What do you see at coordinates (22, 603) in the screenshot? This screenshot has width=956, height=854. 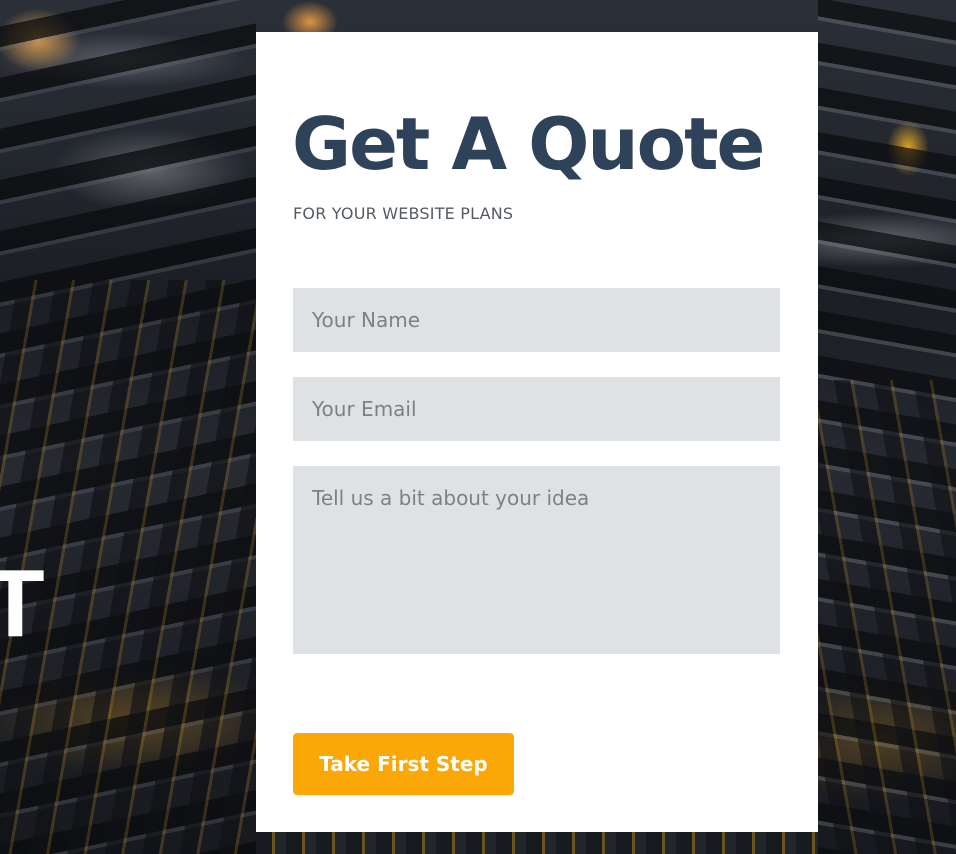 I see `hero-heading-fragment: T` at bounding box center [22, 603].